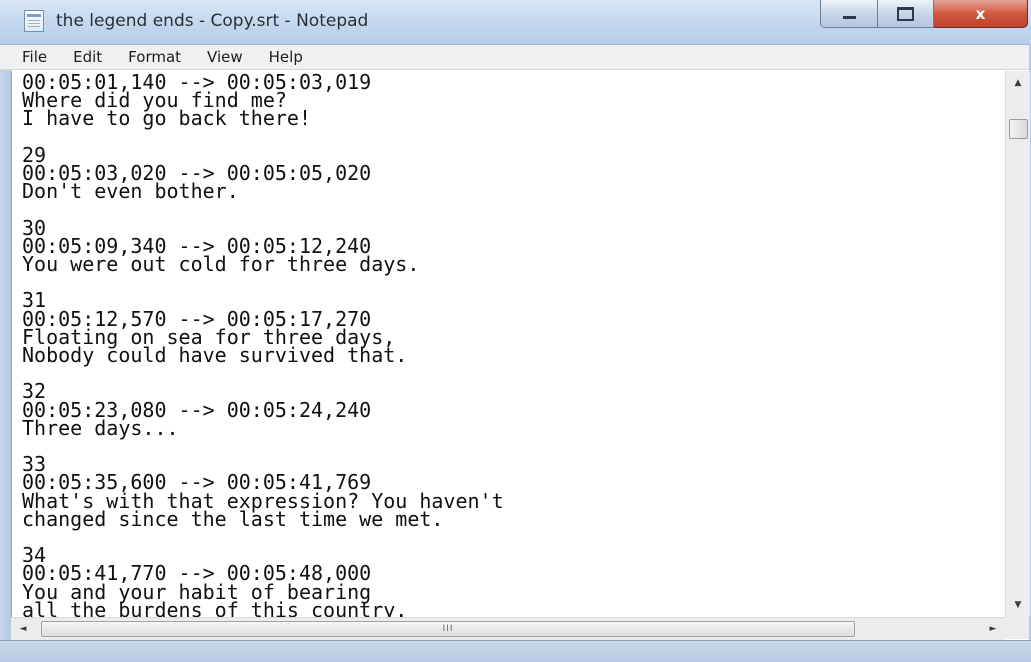 The image size is (1031, 662). What do you see at coordinates (221, 264) in the screenshot?
I see `editor-line: You were out cold for three days.` at bounding box center [221, 264].